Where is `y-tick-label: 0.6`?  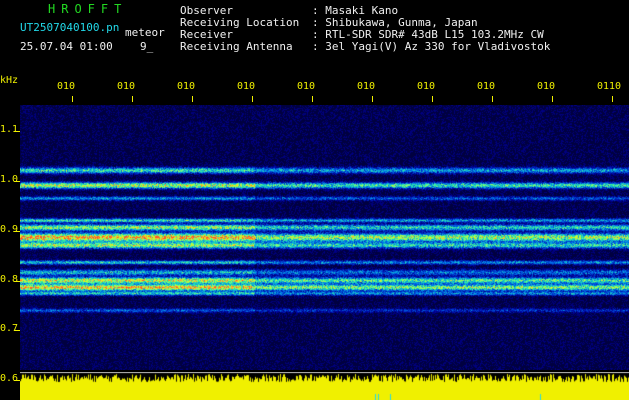
y-tick-label: 0.6 is located at coordinates (9, 378).